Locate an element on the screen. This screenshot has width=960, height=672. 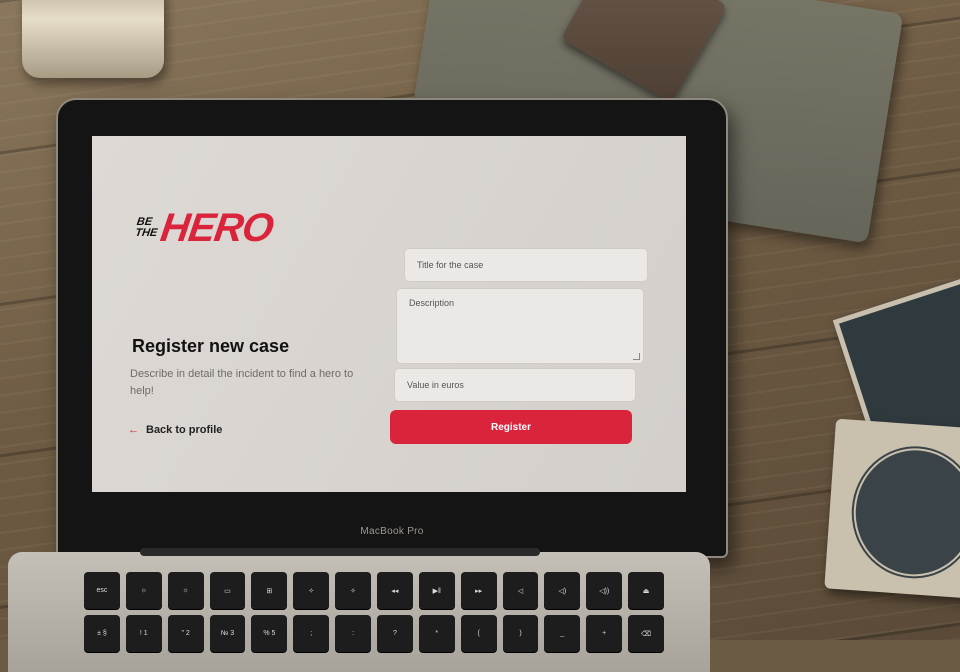
back-link-label: Back to profile is located at coordinates (184, 430).